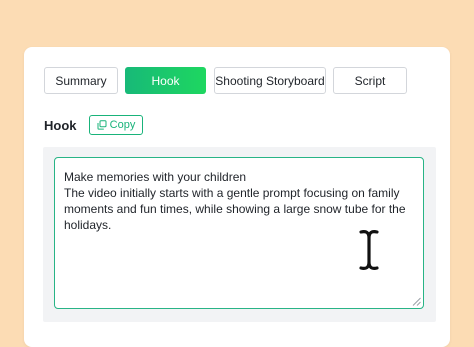  What do you see at coordinates (60, 125) in the screenshot?
I see `section-title: Hook` at bounding box center [60, 125].